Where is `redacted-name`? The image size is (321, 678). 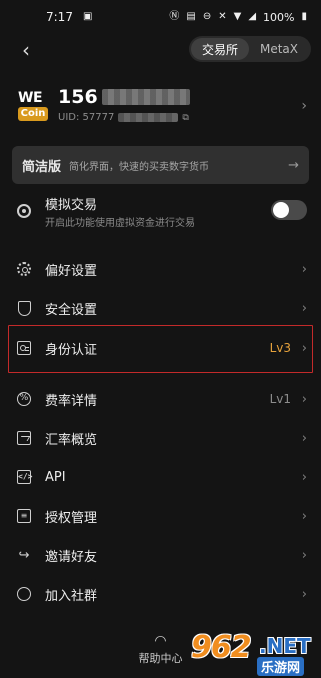
redacted-name is located at coordinates (145, 97).